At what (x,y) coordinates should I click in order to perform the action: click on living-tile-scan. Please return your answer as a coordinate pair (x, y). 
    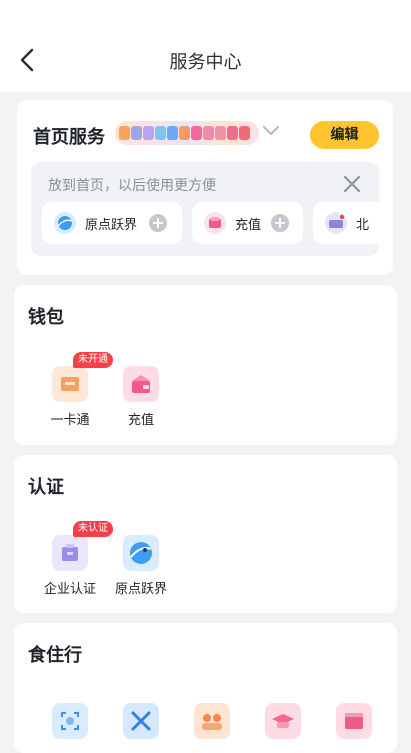
    Looking at the image, I should click on (70, 721).